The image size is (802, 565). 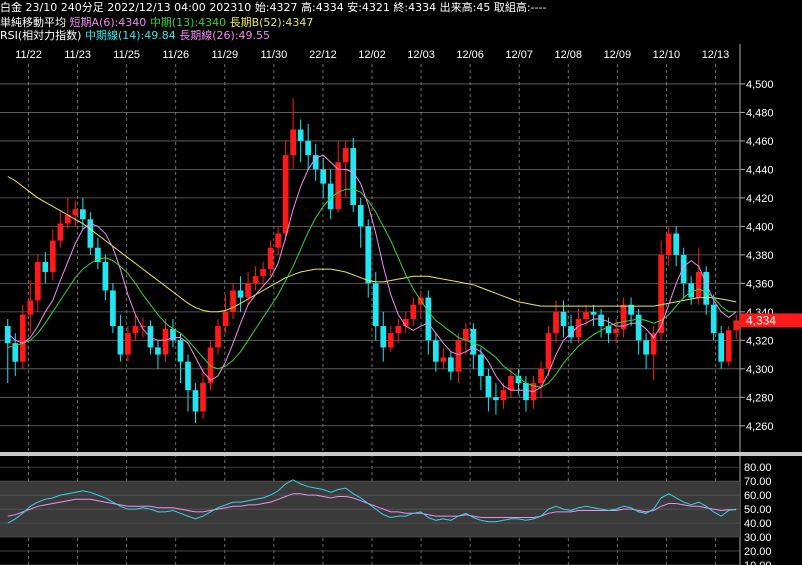 What do you see at coordinates (470, 55) in the screenshot?
I see `date-label: 12/06` at bounding box center [470, 55].